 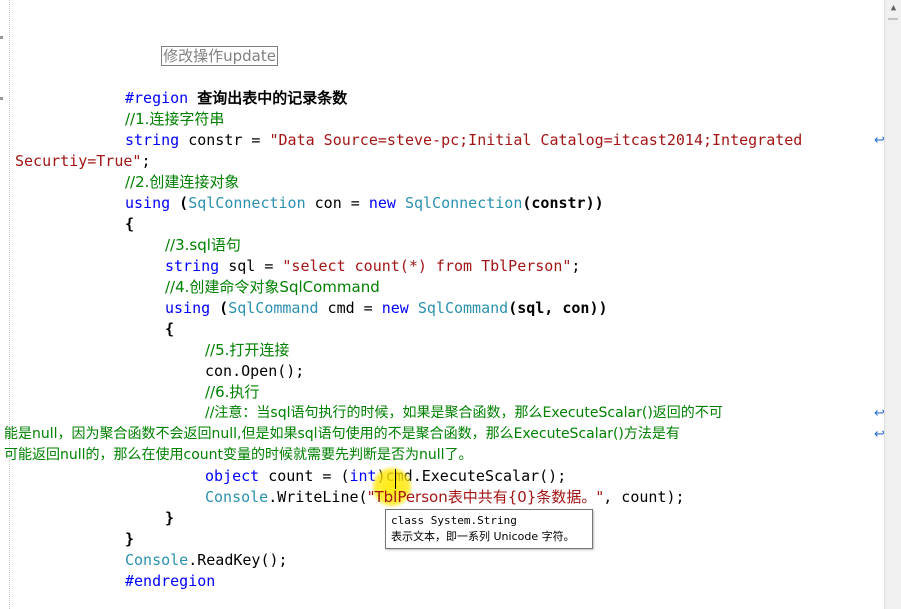 What do you see at coordinates (251, 266) in the screenshot?
I see `code-text: sql =` at bounding box center [251, 266].